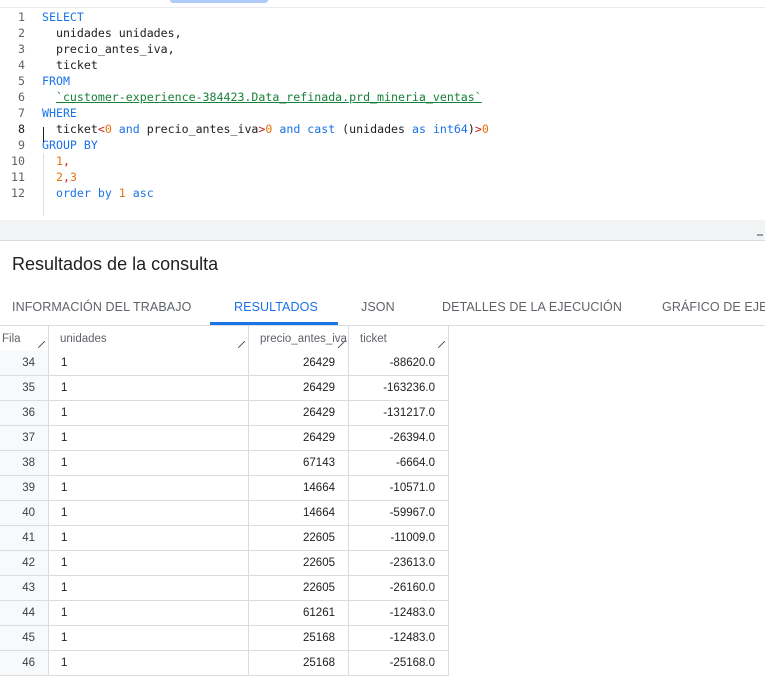  I want to click on table-row: 43 1 22605 -26160.0, so click(224, 588).